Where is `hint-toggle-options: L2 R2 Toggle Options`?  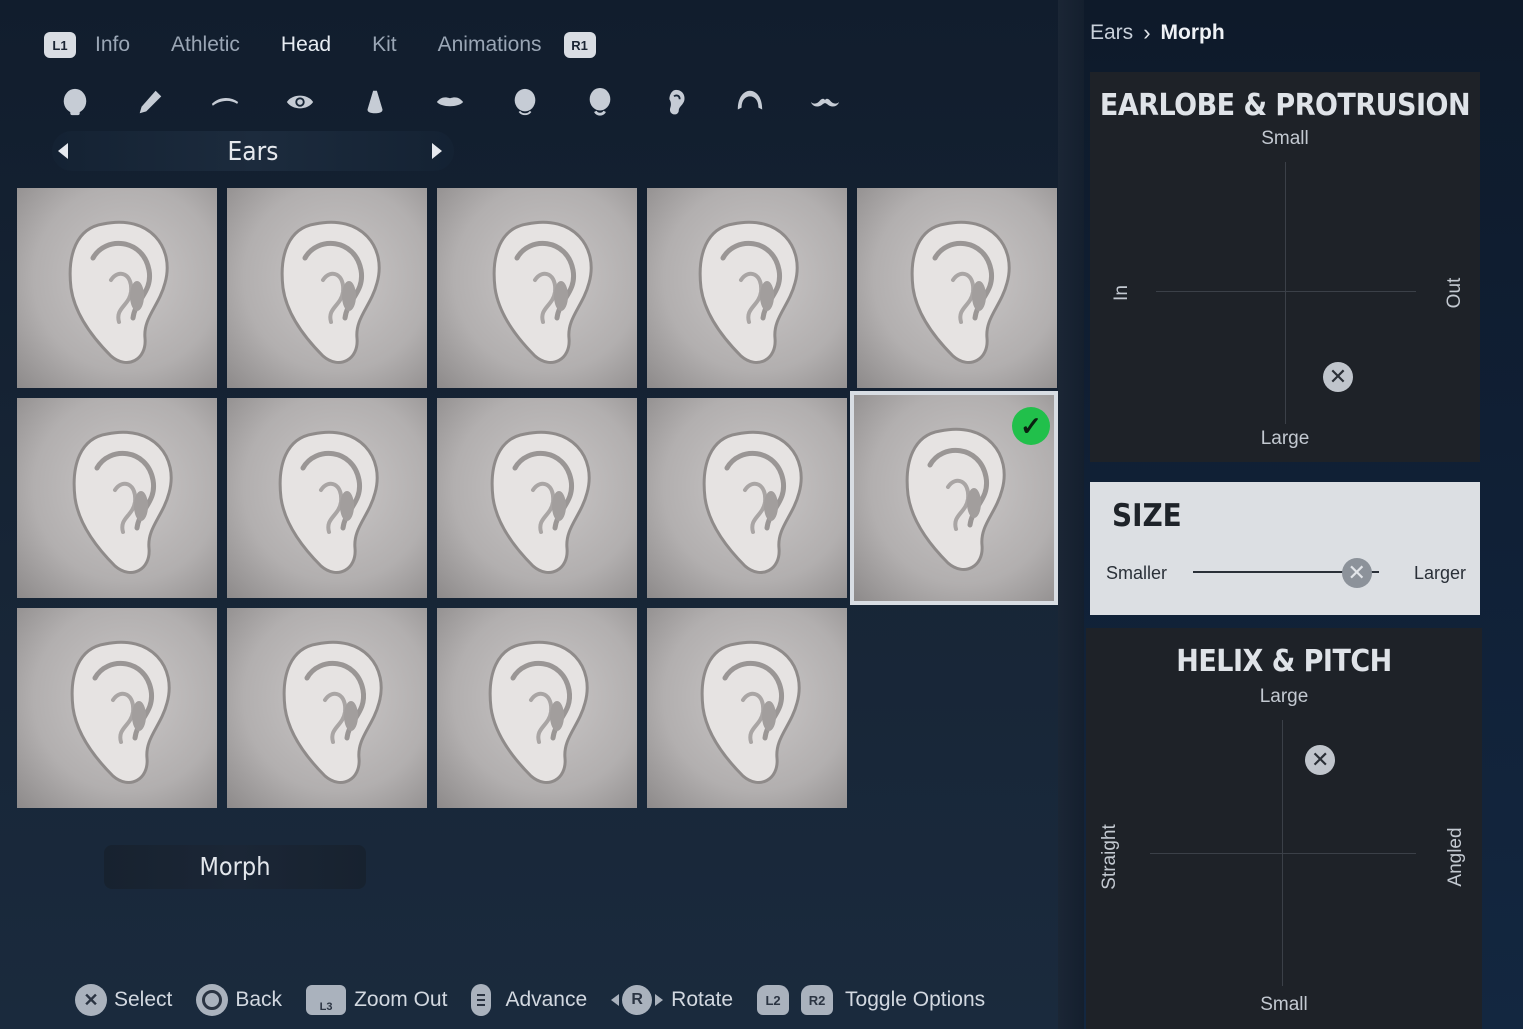
hint-toggle-options: L2 R2 Toggle Options is located at coordinates (871, 1000).